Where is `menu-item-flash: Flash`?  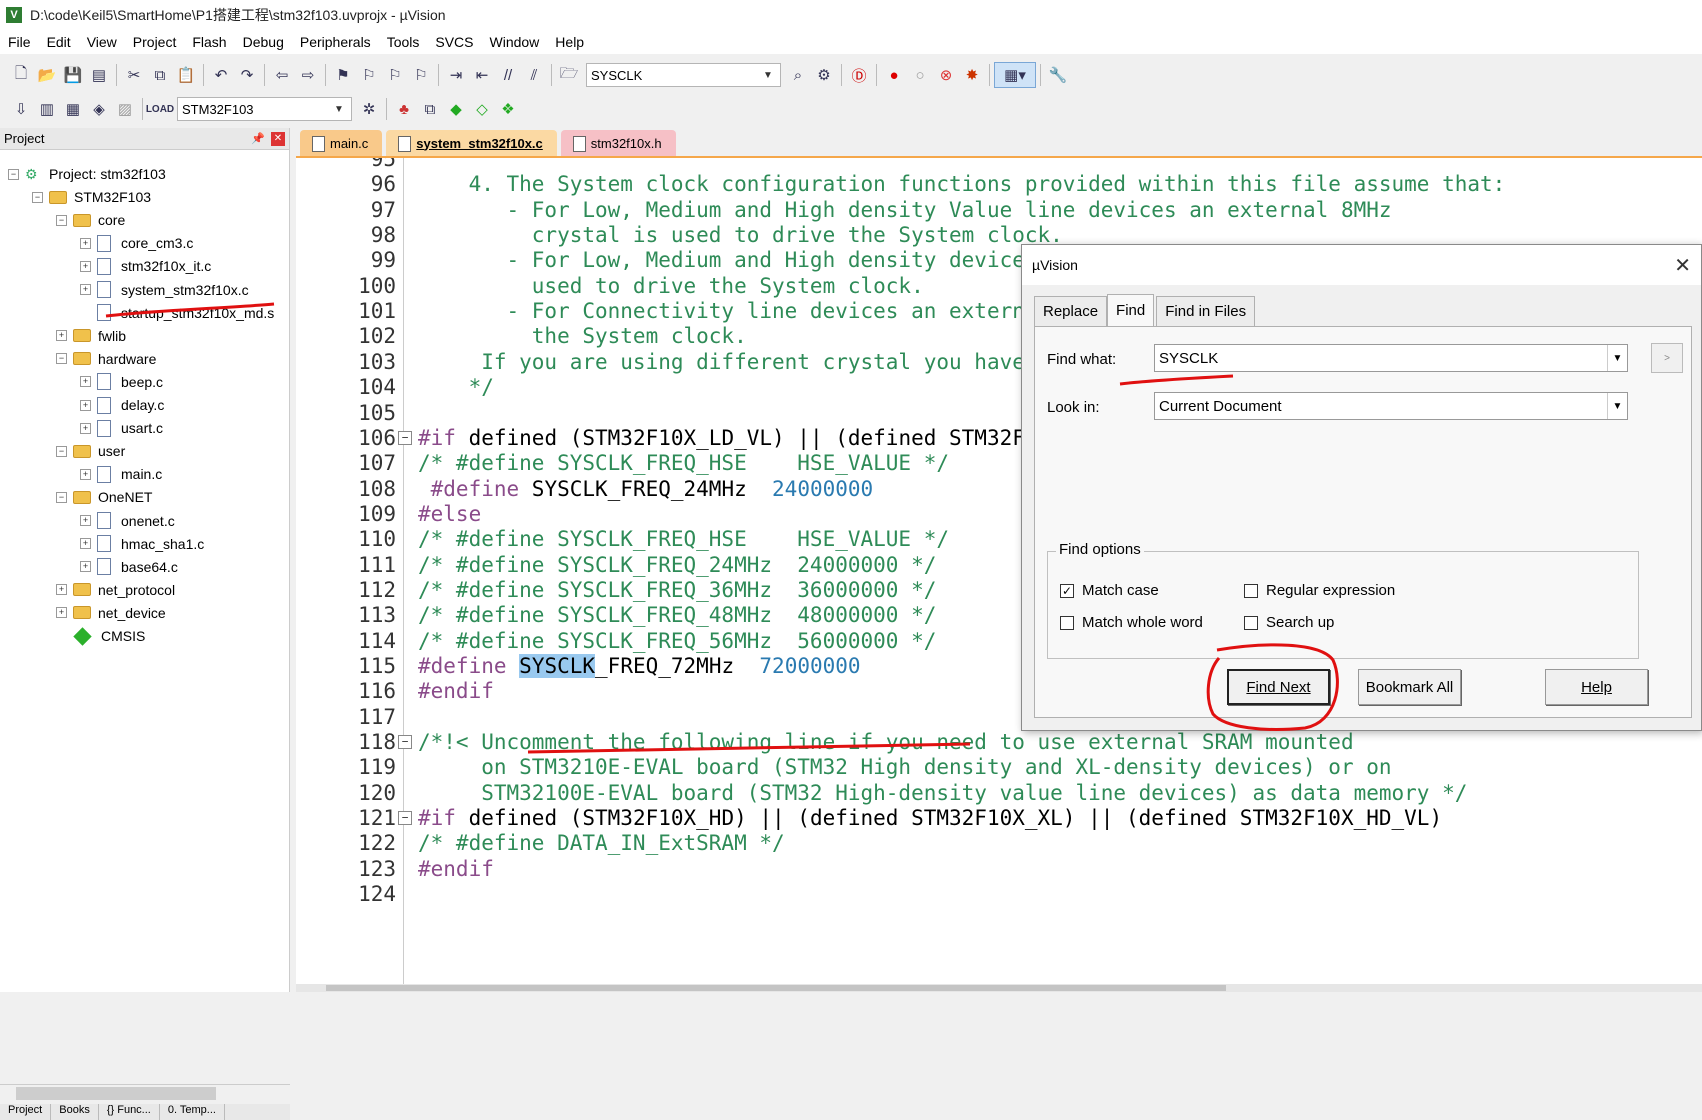
menu-item-flash: Flash is located at coordinates (209, 42).